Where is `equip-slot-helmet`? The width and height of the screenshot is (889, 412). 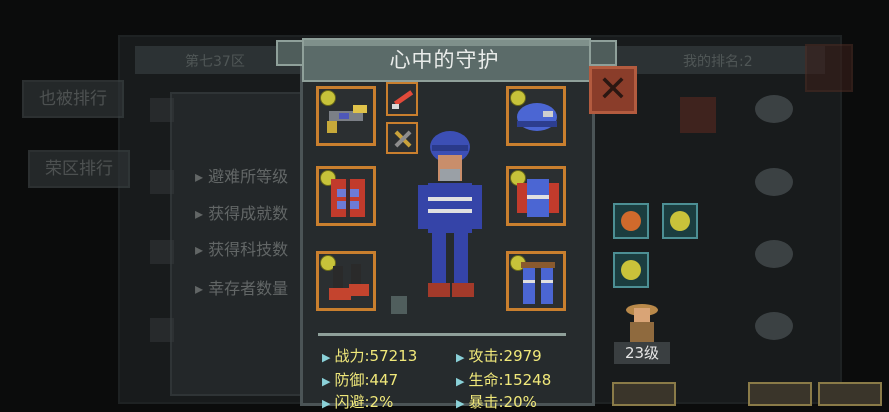 equip-slot-helmet is located at coordinates (536, 116).